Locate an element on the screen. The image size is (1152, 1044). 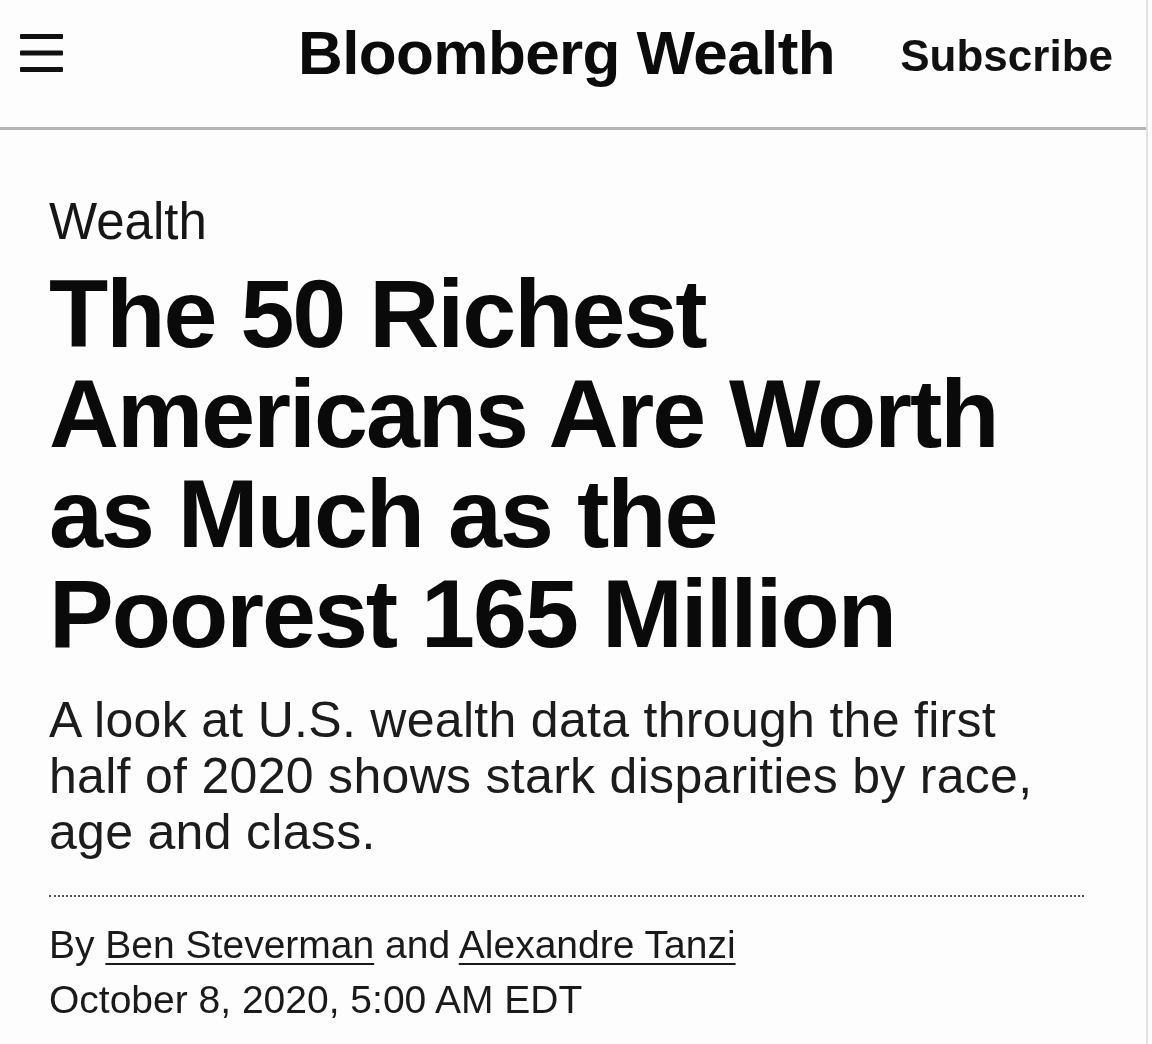
article-summary: A look at U.S. wealth data through the first half of 2020 shows stark disparities by race, age and class. is located at coordinates (541, 776).